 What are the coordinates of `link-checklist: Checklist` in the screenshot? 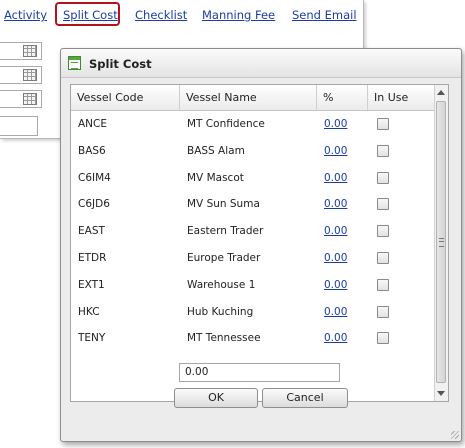 It's located at (161, 15).